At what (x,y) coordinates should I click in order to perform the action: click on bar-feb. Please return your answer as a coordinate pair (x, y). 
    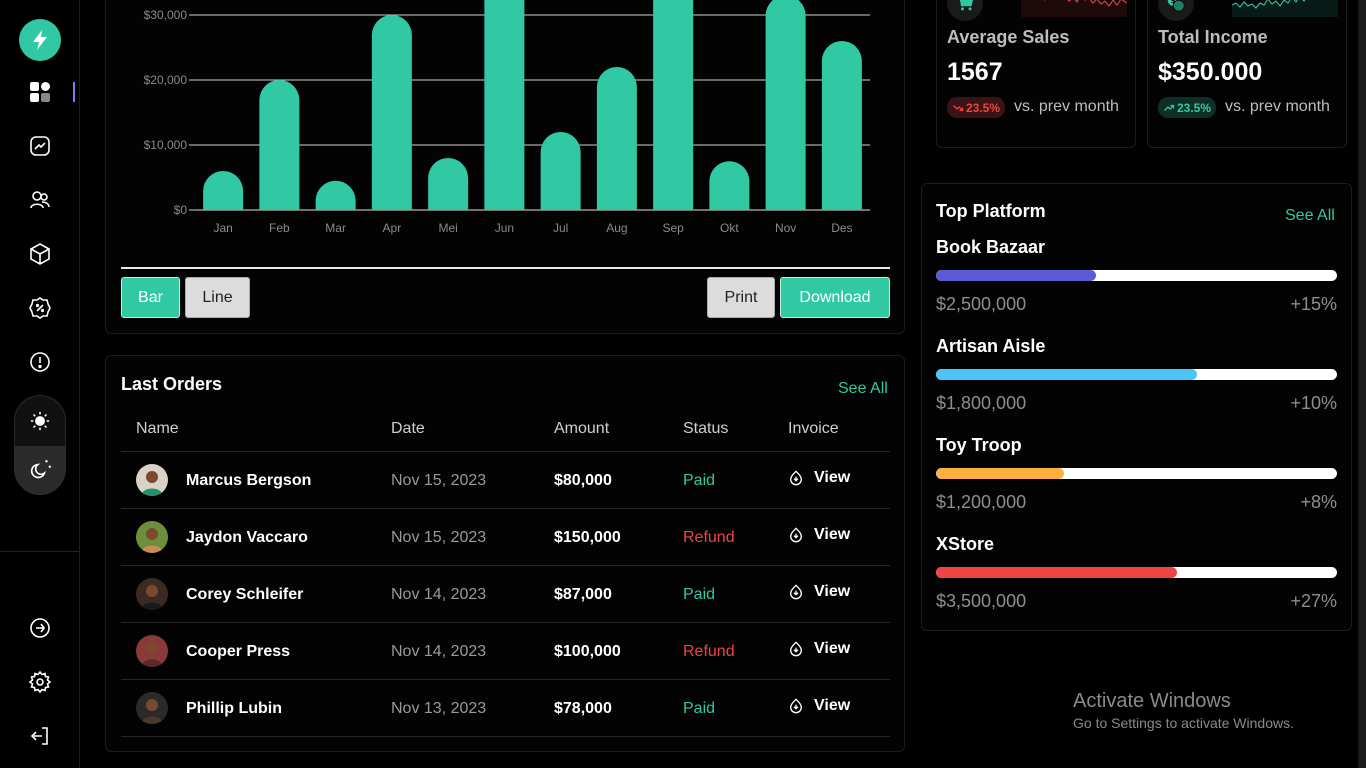
    Looking at the image, I should click on (279, 145).